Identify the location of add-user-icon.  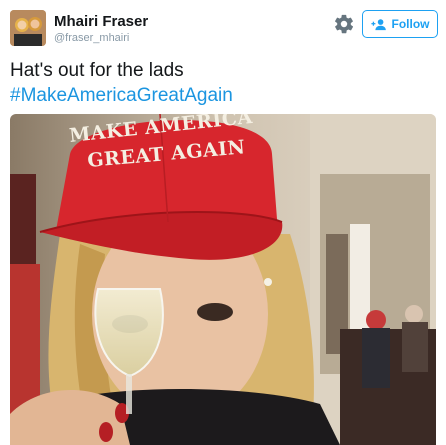
(378, 24).